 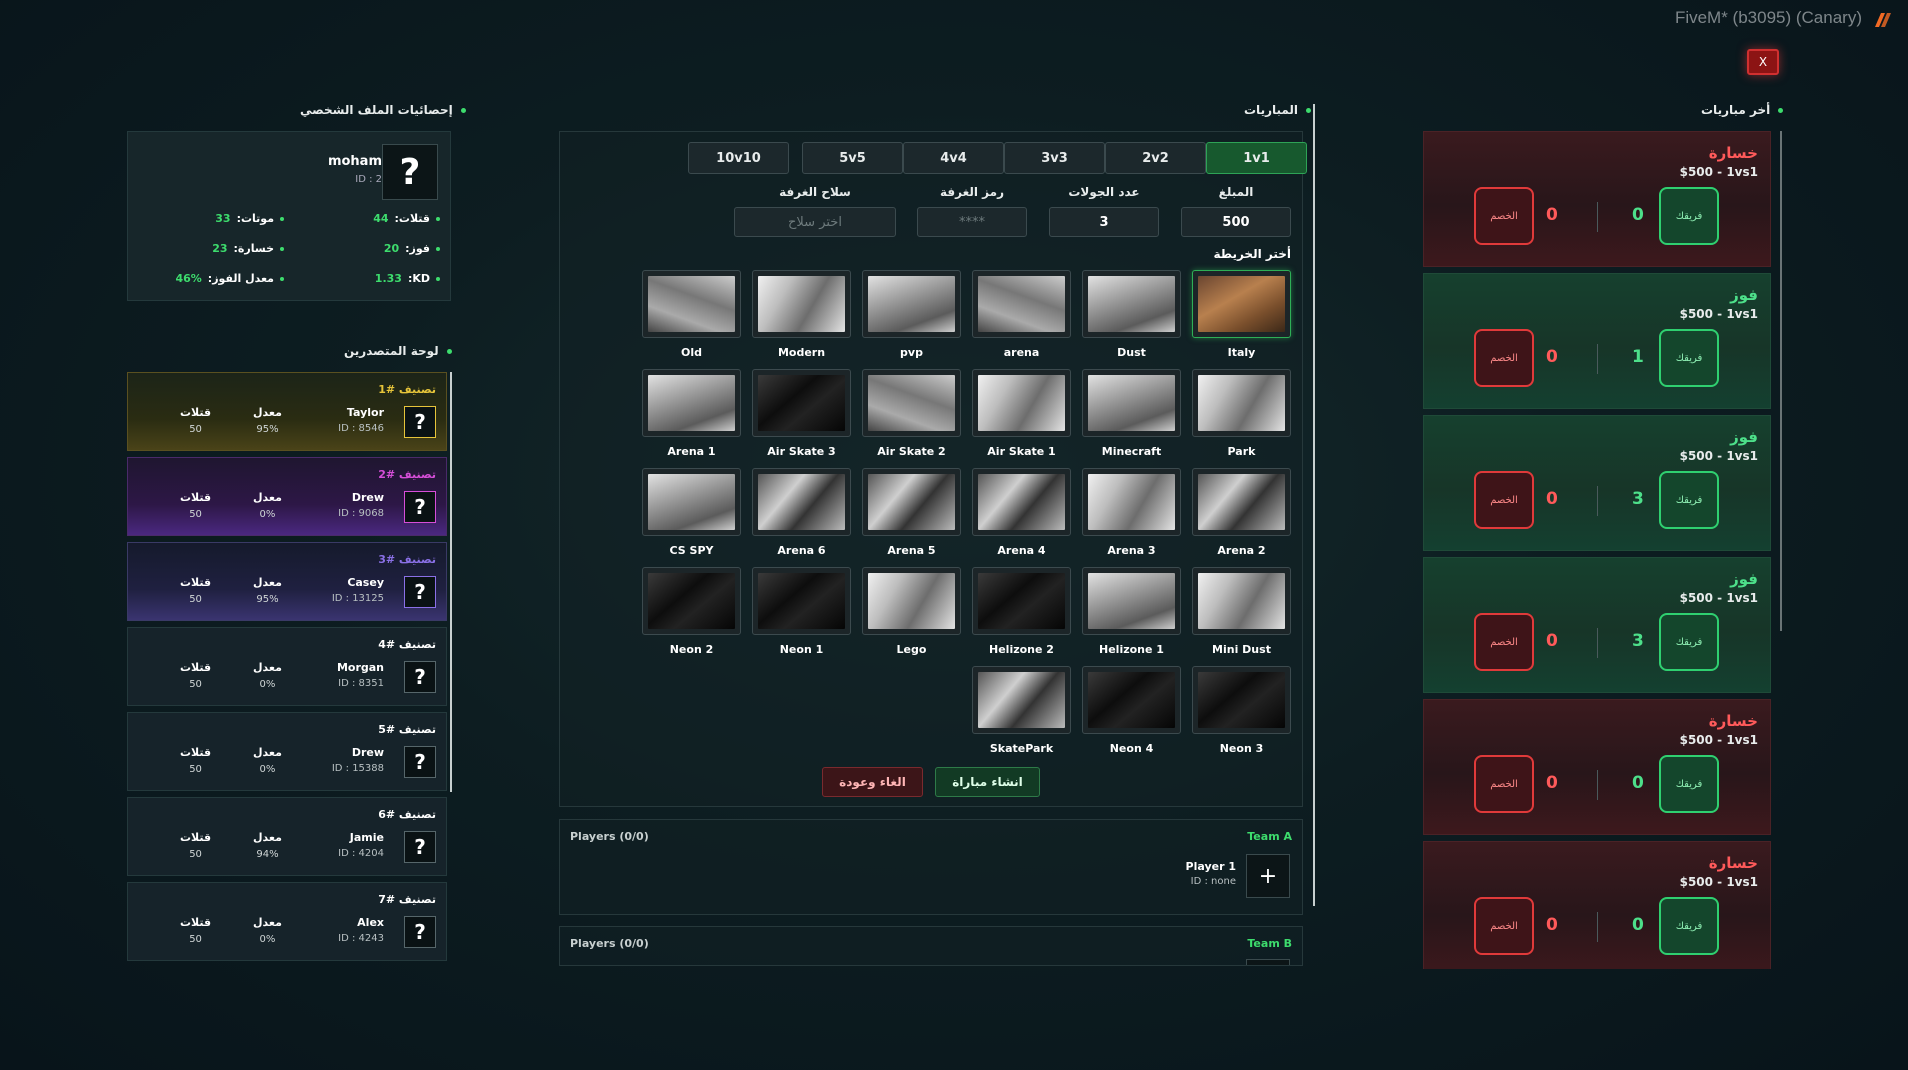 What do you see at coordinates (987, 782) in the screenshot?
I see `create-match-button: انشاء مباراة` at bounding box center [987, 782].